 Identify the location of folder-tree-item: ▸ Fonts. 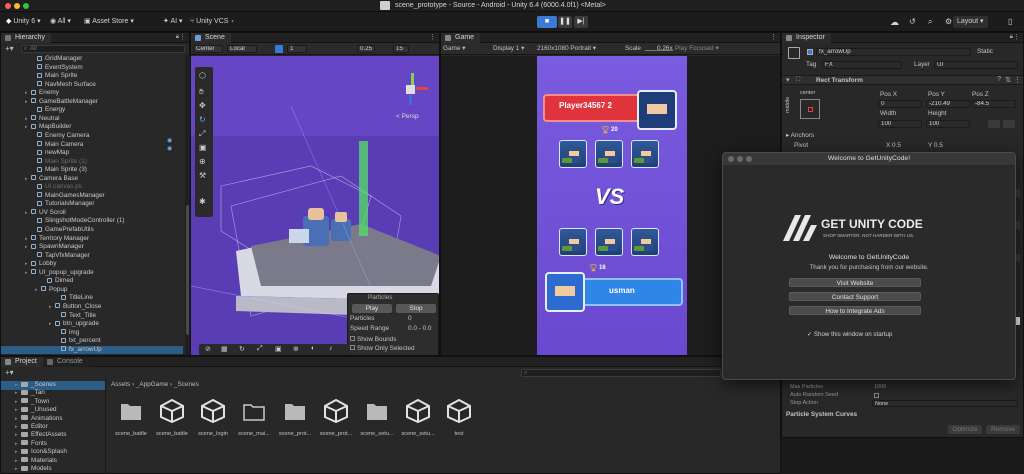
(31, 444).